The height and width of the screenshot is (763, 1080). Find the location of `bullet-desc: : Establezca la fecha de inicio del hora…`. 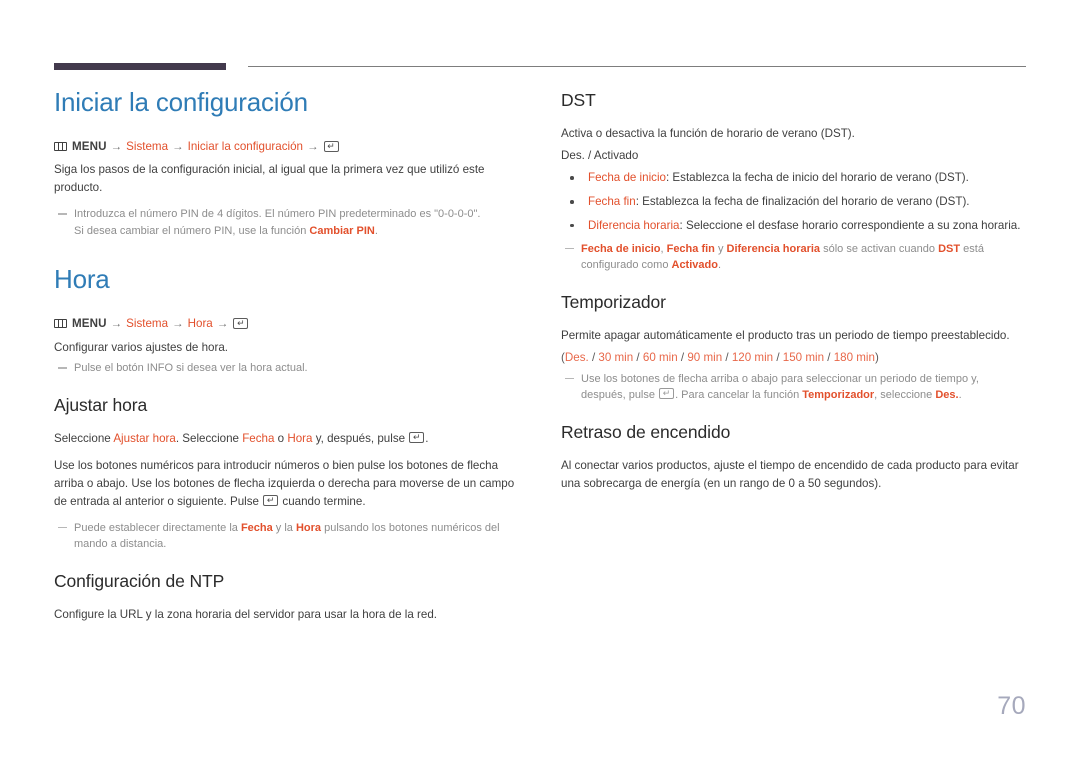

bullet-desc: : Establezca la fecha de inicio del hora… is located at coordinates (817, 177).